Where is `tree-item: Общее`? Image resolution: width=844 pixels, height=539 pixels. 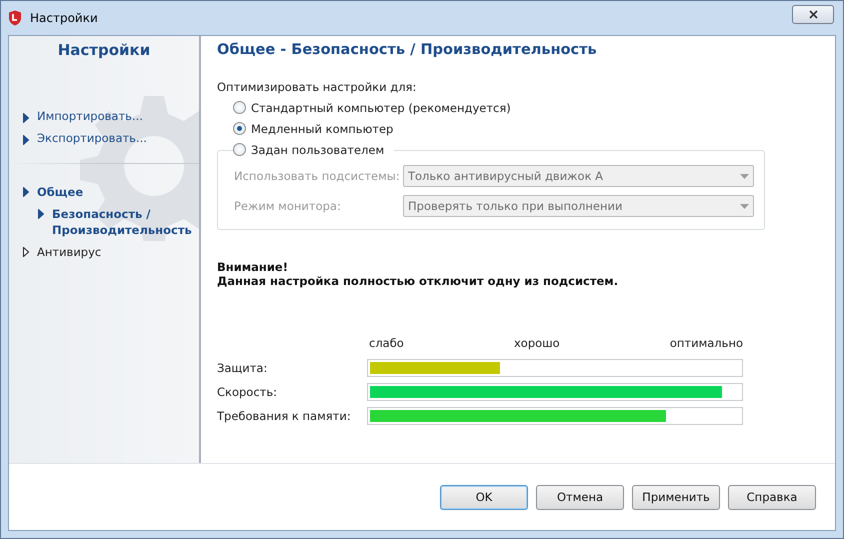 tree-item: Общее is located at coordinates (111, 192).